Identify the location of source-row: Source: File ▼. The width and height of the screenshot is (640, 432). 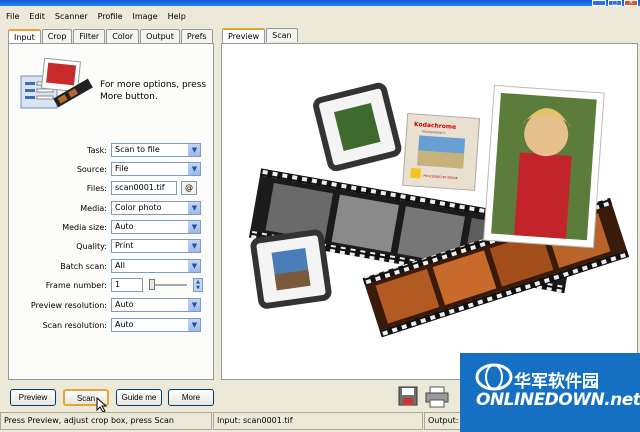
(112, 169).